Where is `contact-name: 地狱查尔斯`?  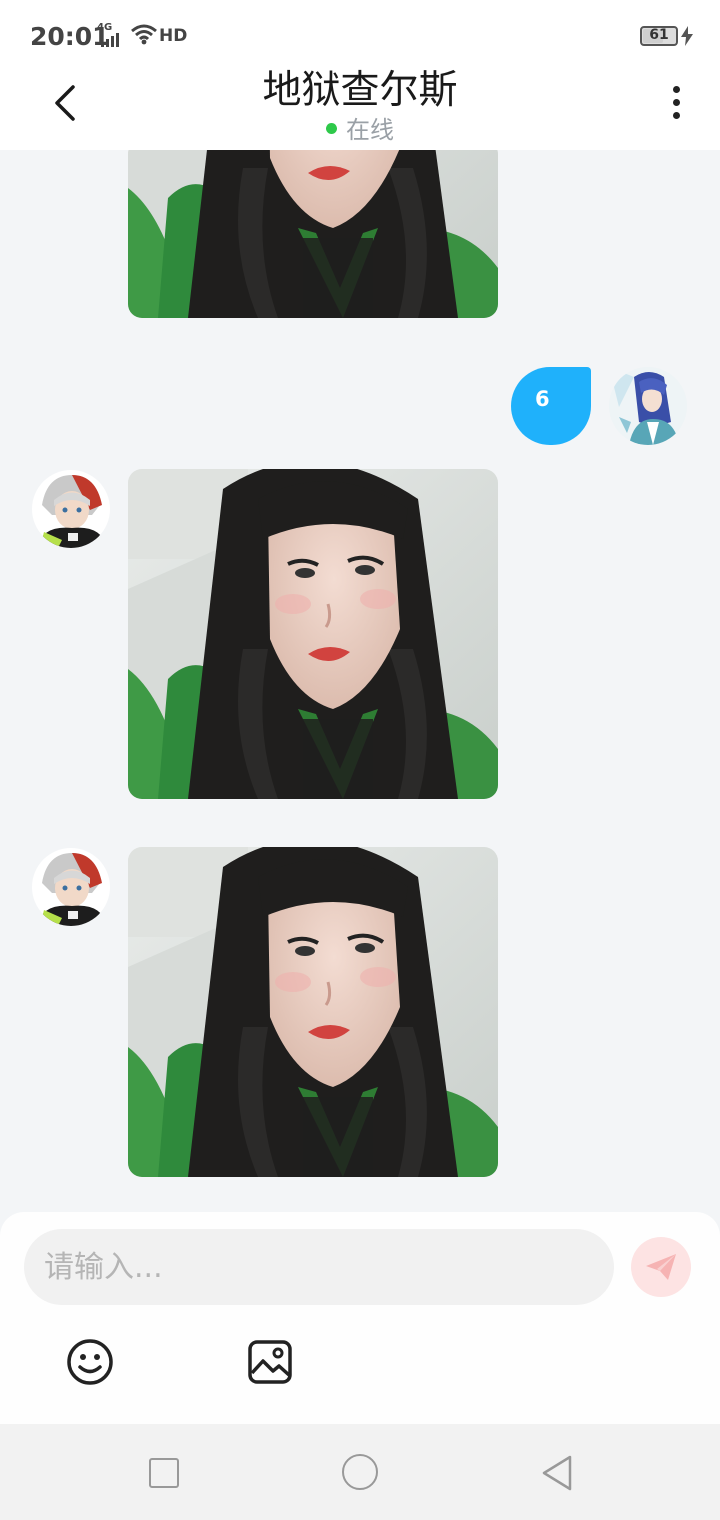
contact-name: 地狱查尔斯 is located at coordinates (360, 90).